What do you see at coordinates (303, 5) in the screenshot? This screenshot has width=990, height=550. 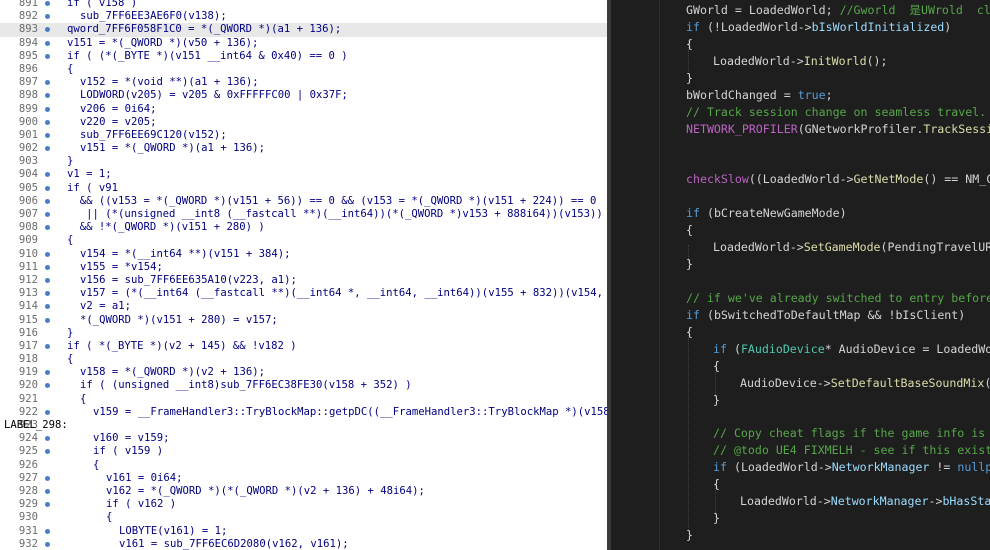 I see `ida-code-line: 891 if ( v158 )` at bounding box center [303, 5].